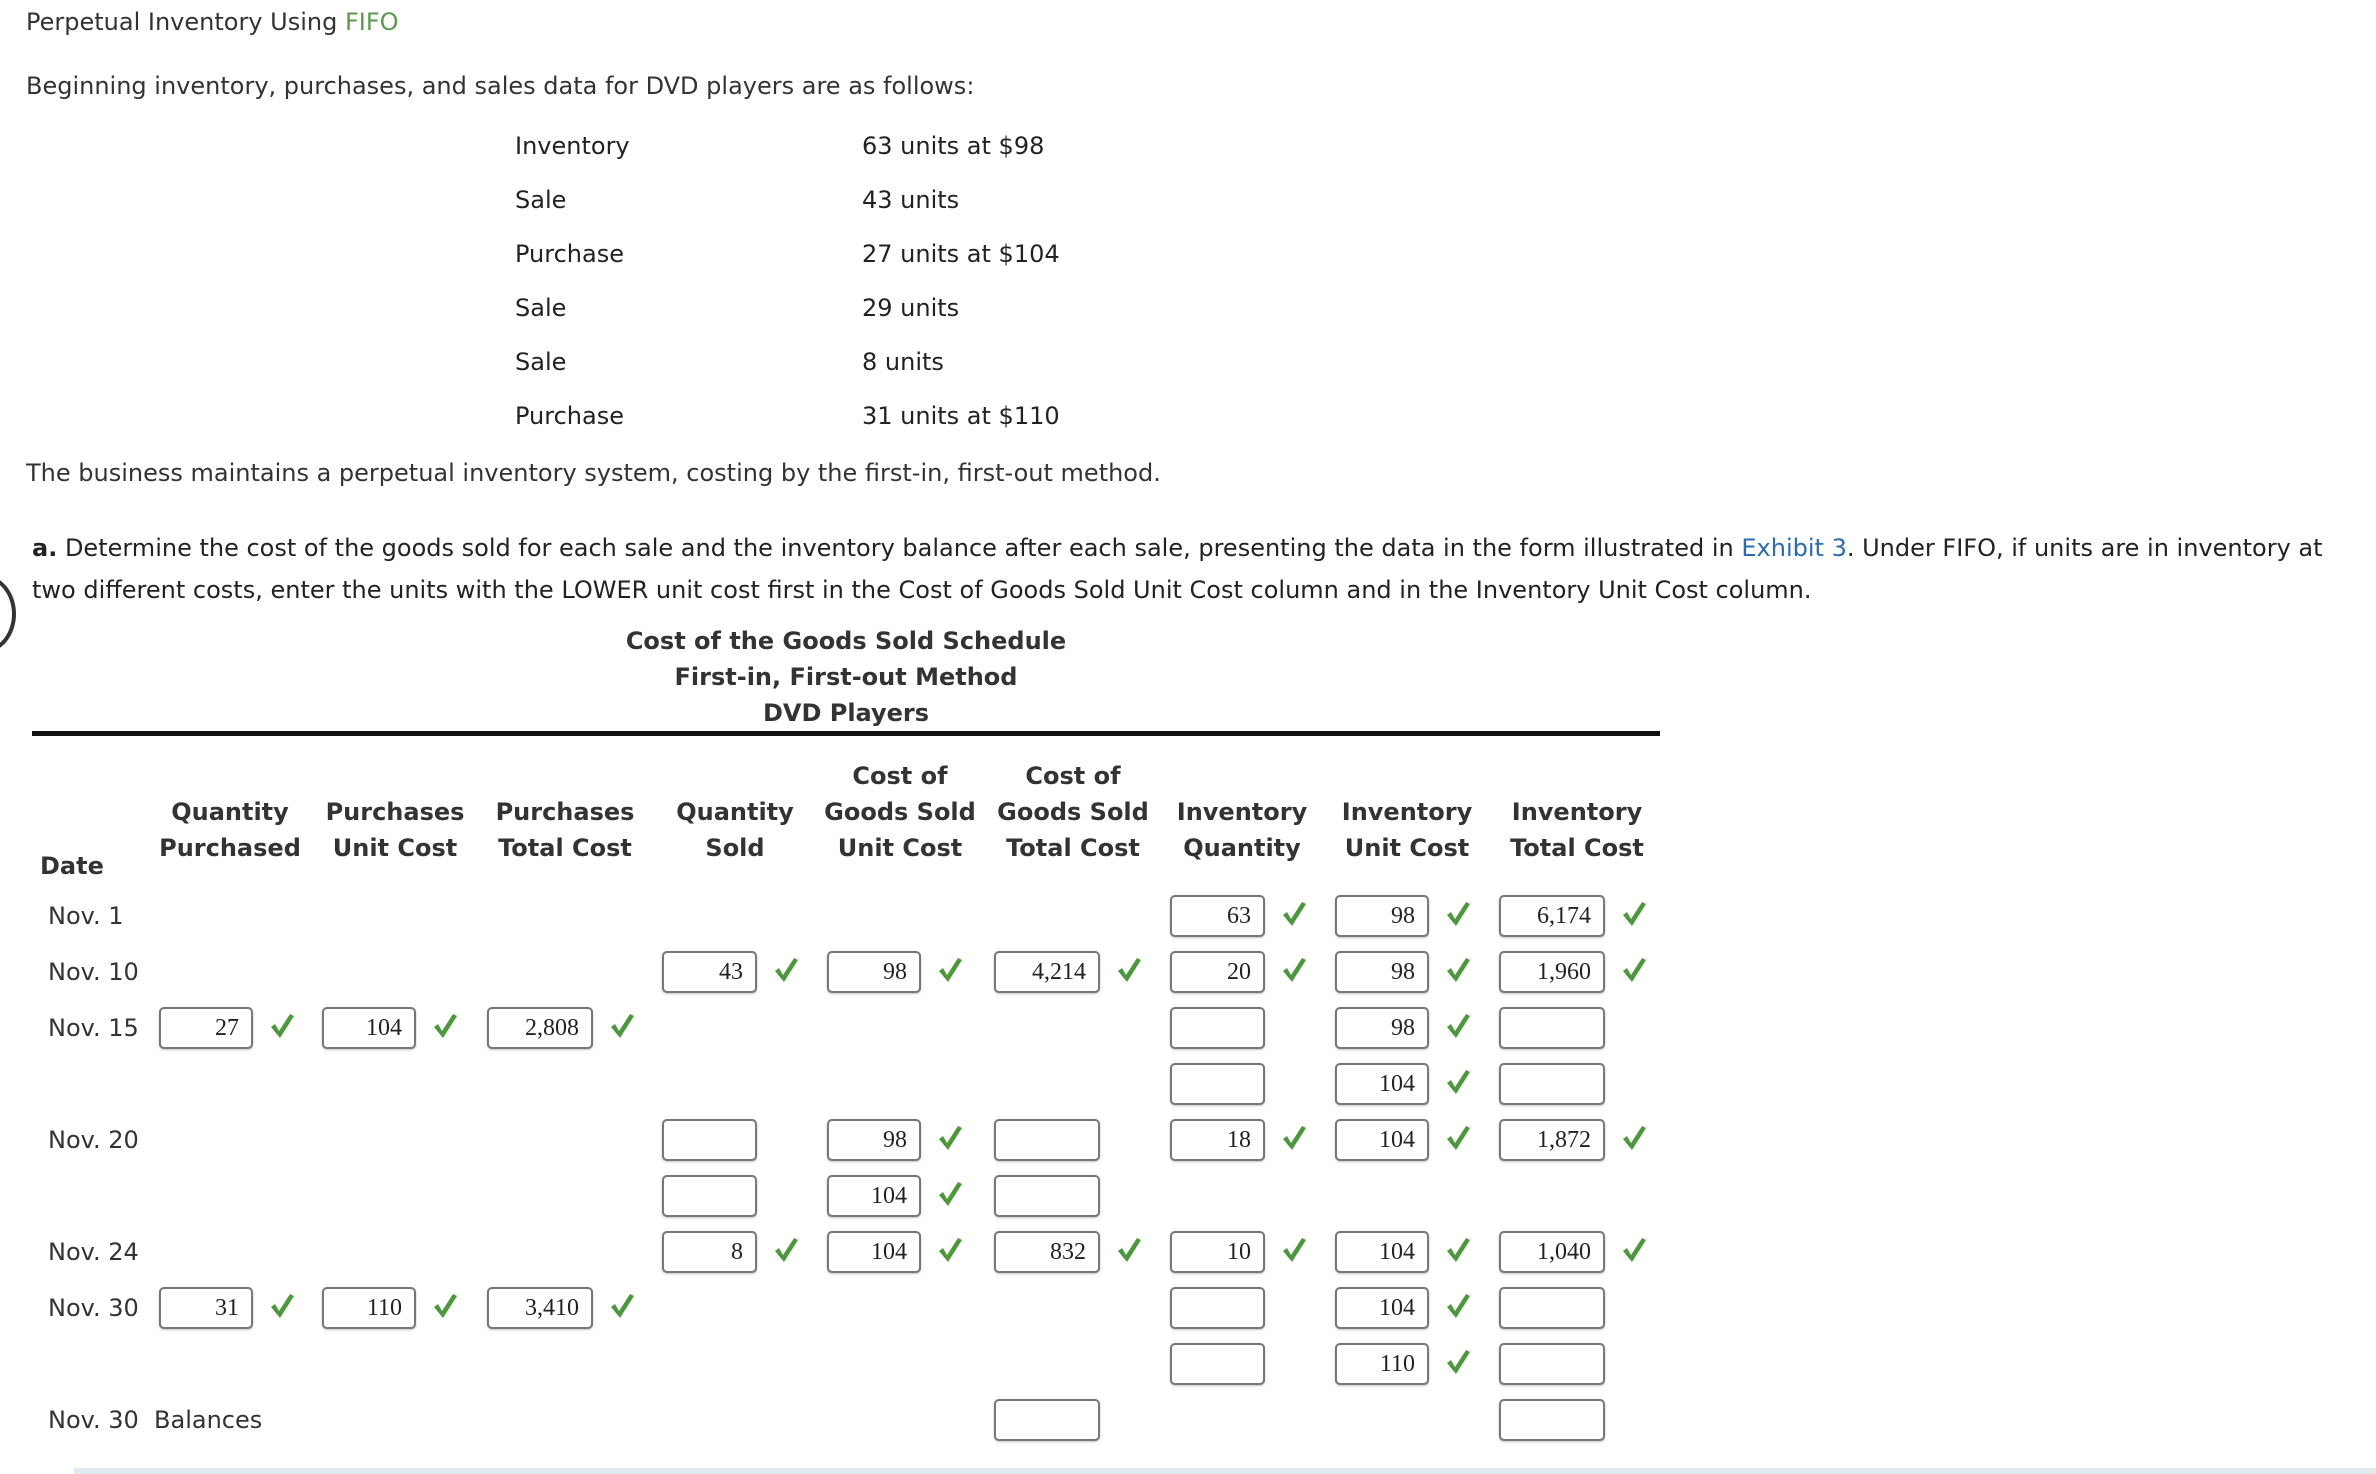 The width and height of the screenshot is (2376, 1474). I want to click on inventory-total-cost-input: 1,960, so click(1552, 972).